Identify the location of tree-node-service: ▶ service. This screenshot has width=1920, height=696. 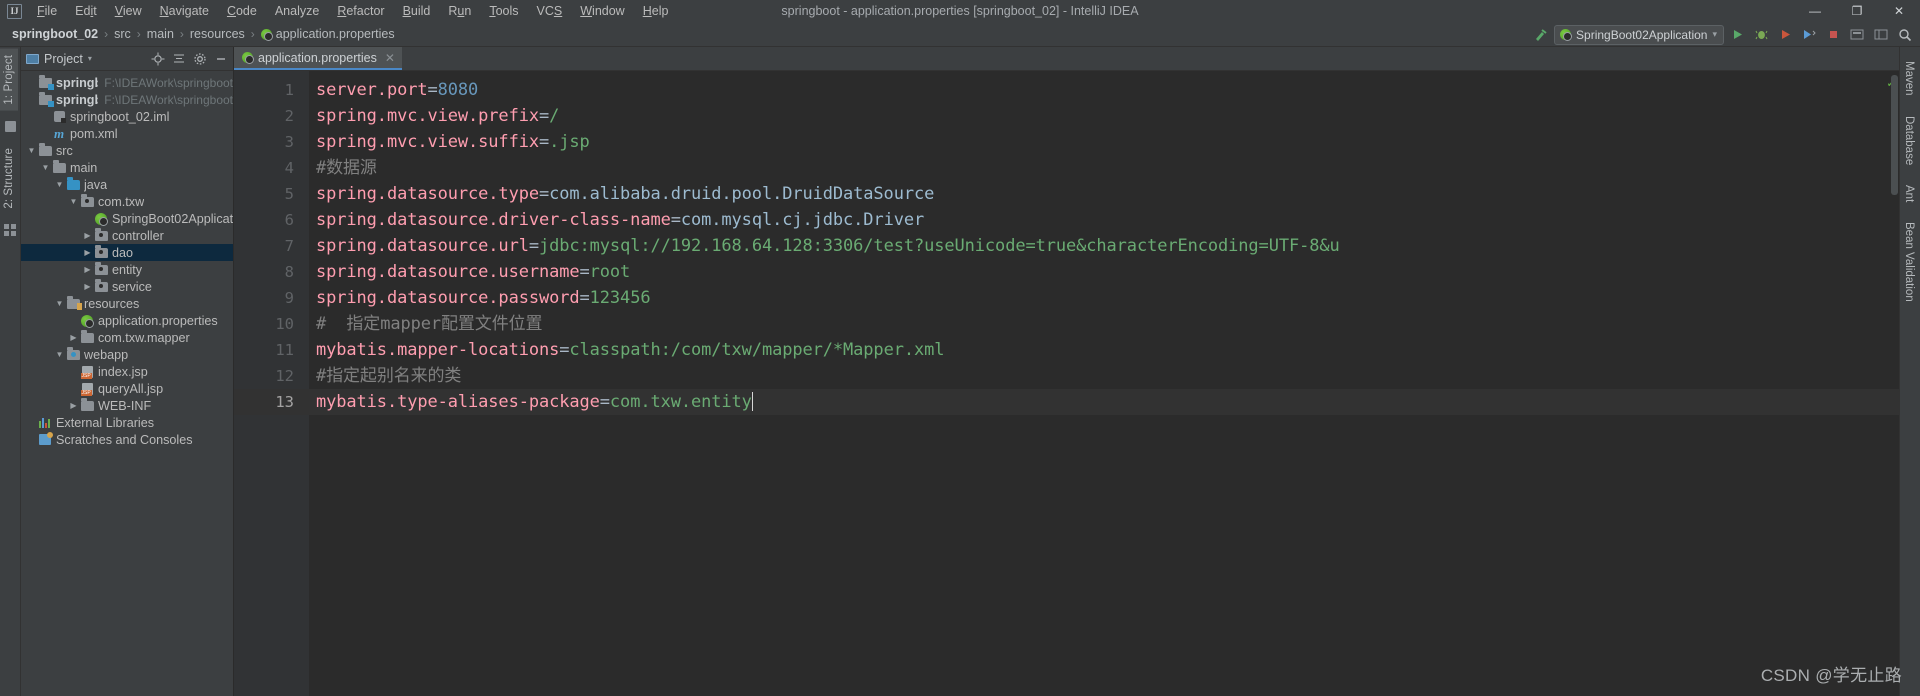
(127, 286).